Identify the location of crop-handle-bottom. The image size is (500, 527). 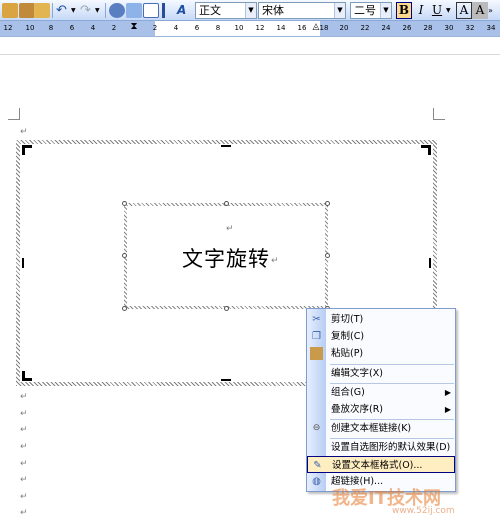
(226, 380).